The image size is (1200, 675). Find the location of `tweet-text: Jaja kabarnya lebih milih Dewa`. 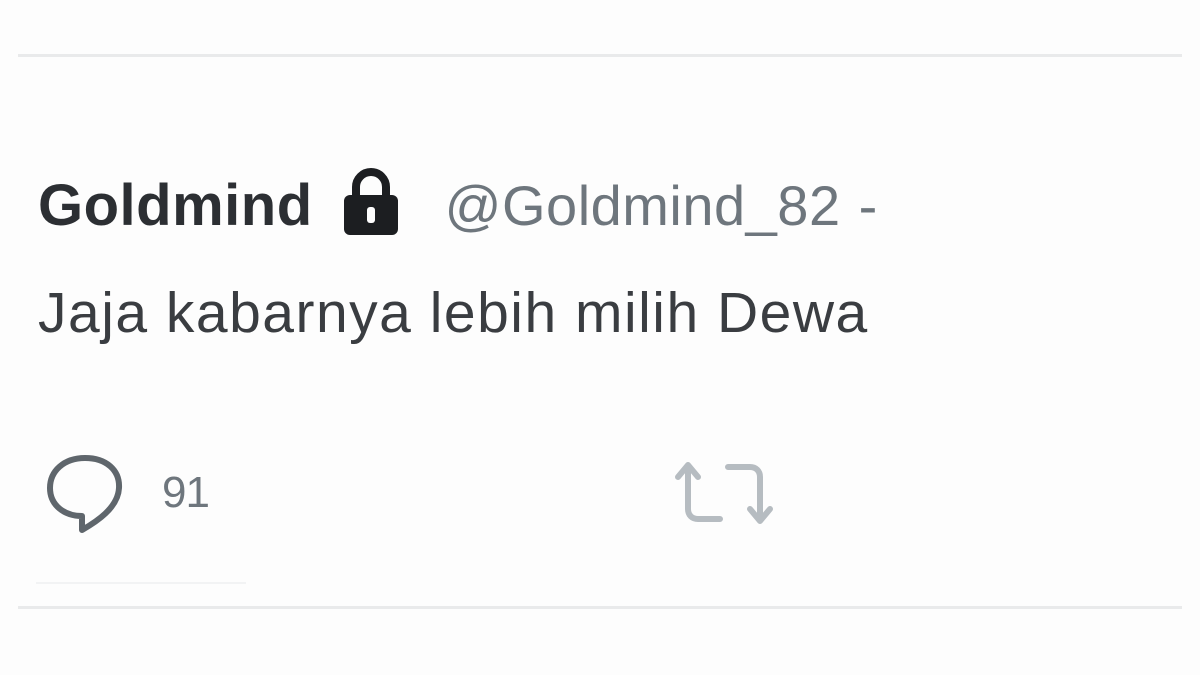

tweet-text: Jaja kabarnya lebih milih Dewa is located at coordinates (453, 313).